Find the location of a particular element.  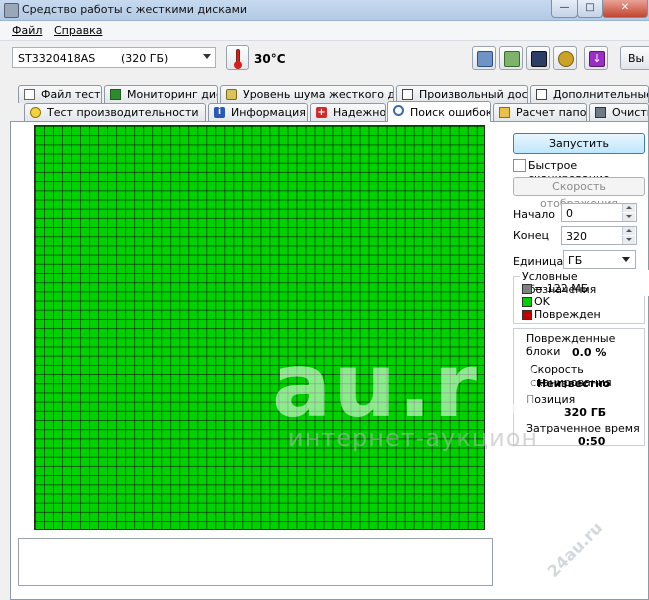

copy-icon is located at coordinates (485, 59).